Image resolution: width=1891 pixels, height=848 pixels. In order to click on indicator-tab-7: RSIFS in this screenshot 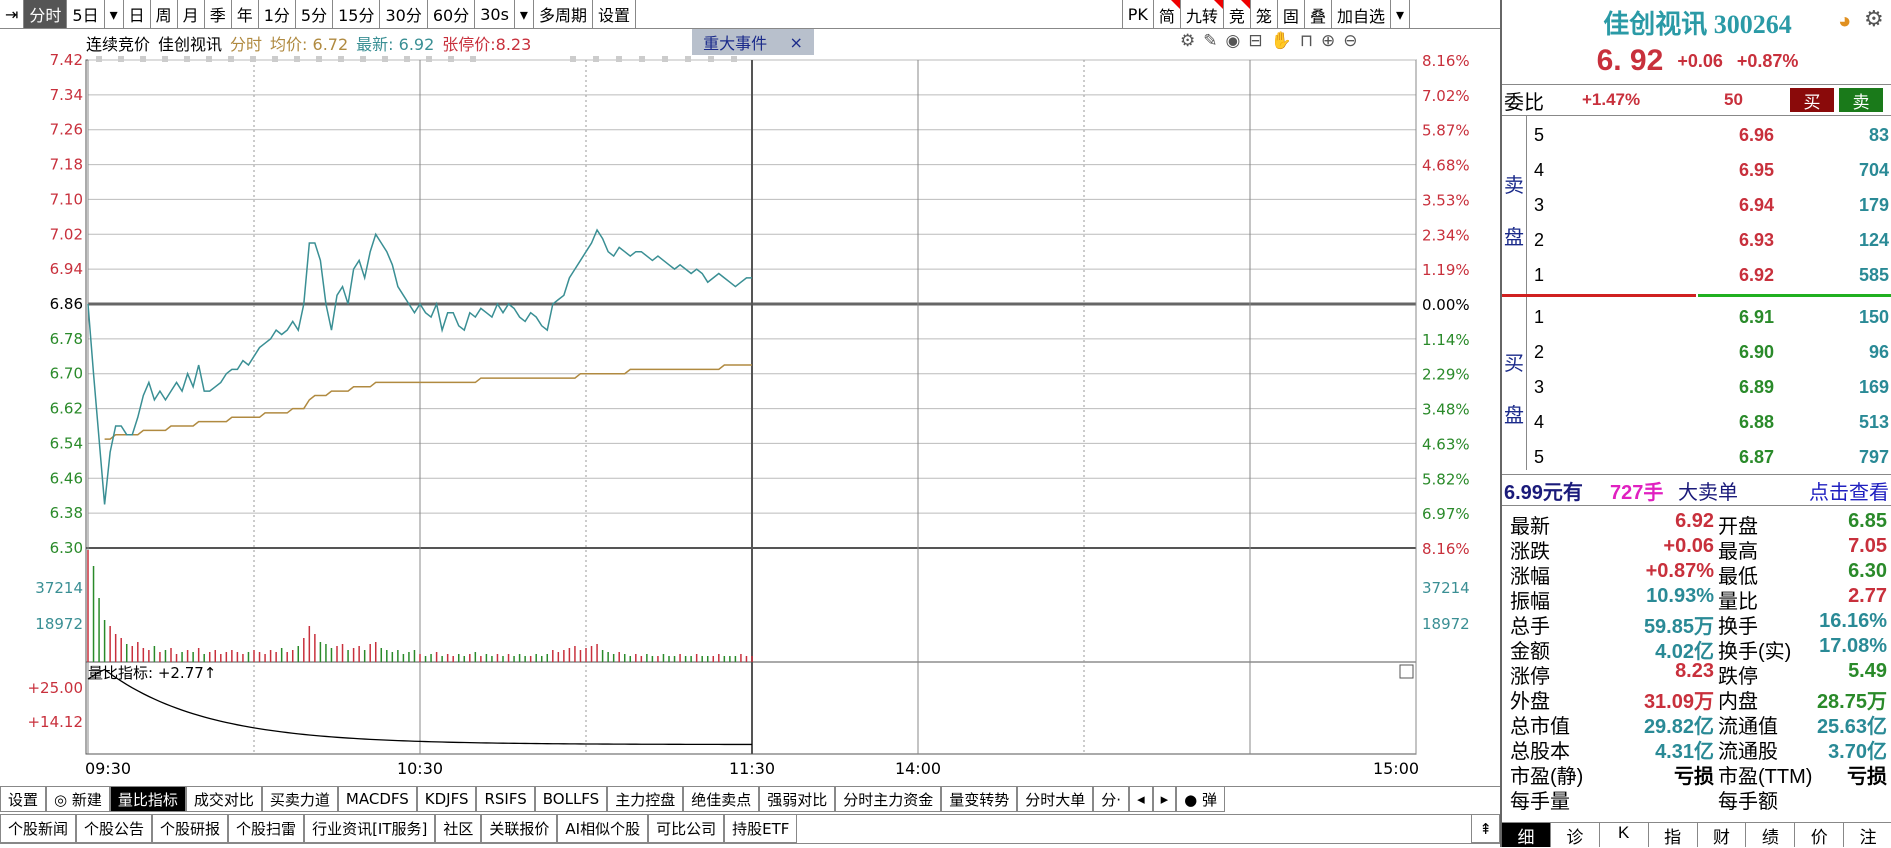, I will do `click(505, 799)`.